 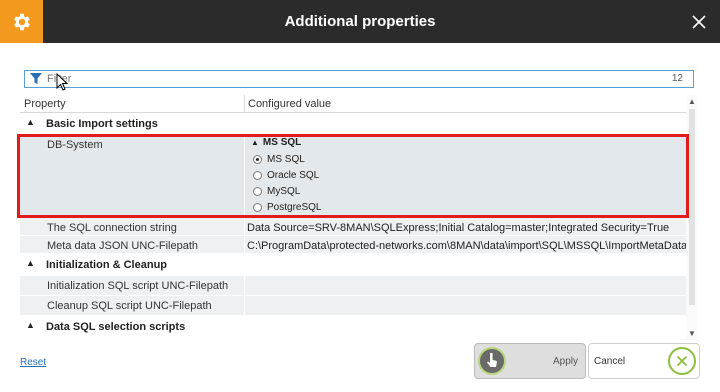 I want to click on result-count: 12, so click(x=677, y=78).